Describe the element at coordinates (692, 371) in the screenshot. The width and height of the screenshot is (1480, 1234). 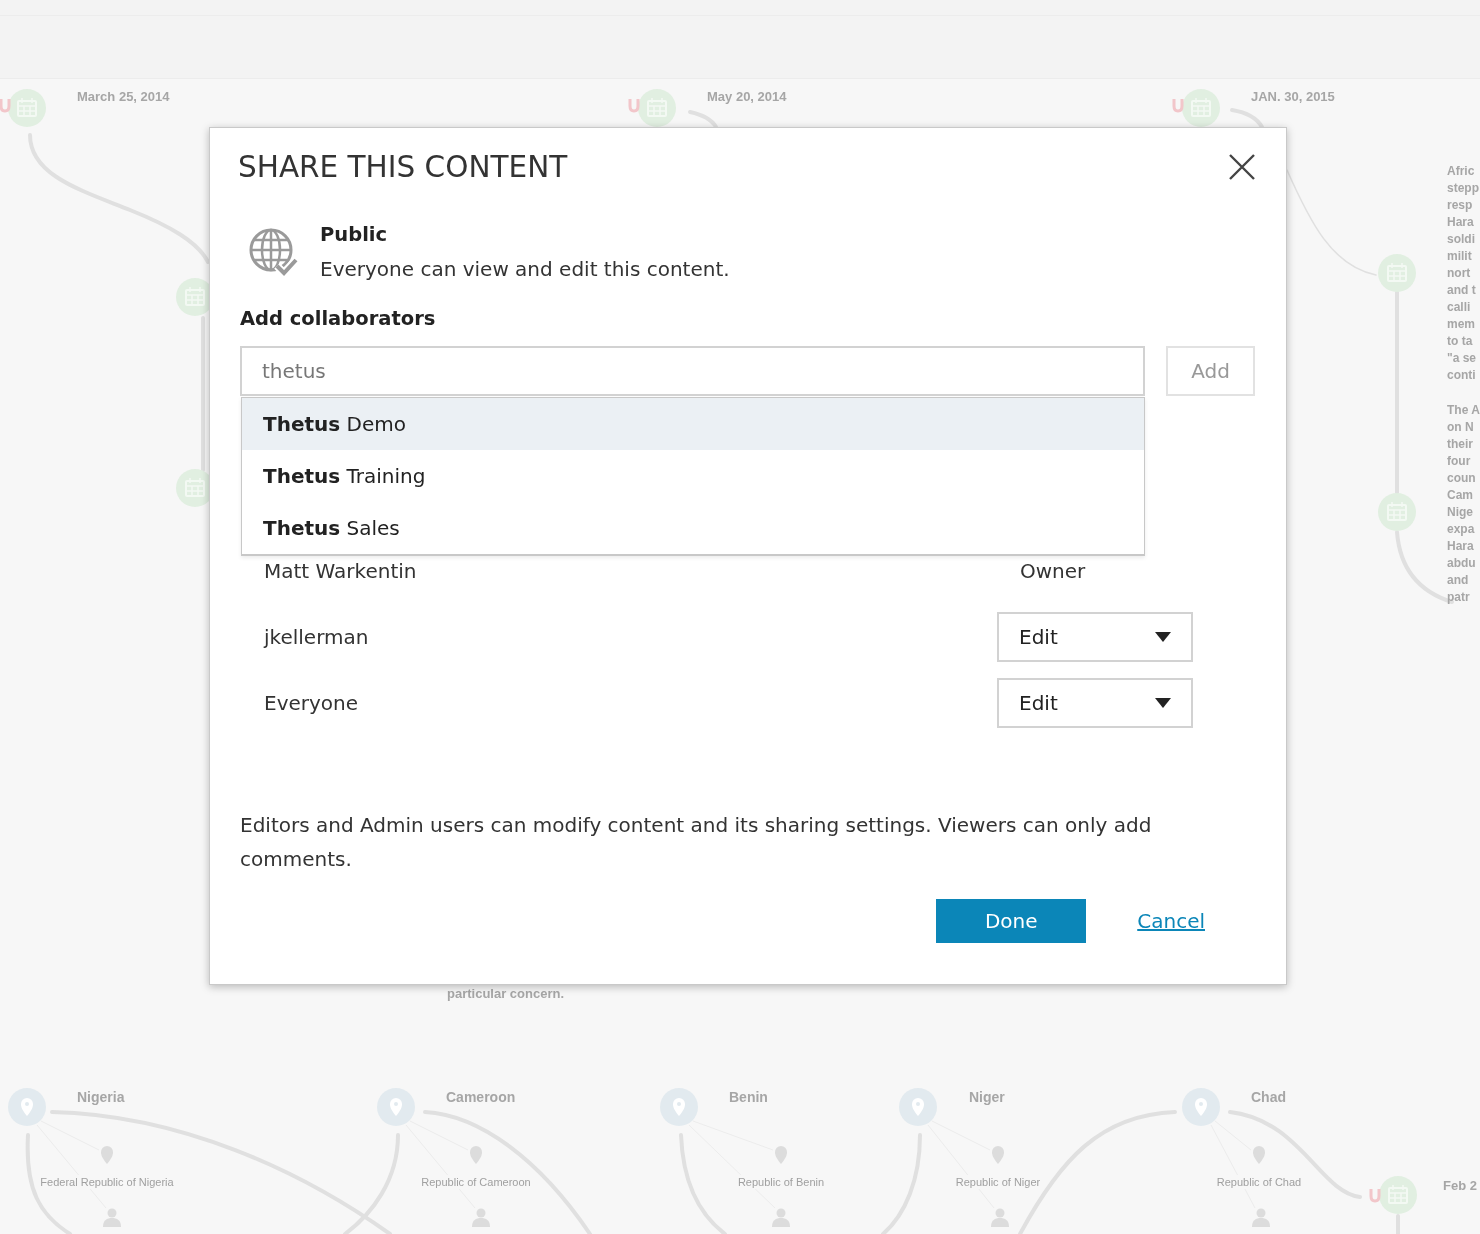
I see `search-field: thetus` at that location.